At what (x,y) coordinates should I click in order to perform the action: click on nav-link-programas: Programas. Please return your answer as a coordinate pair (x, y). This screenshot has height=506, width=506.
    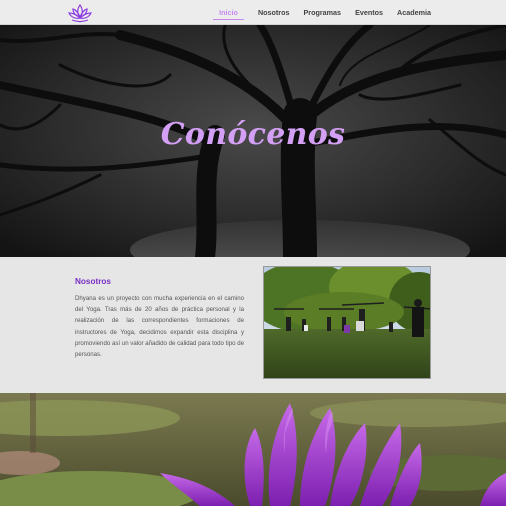
    Looking at the image, I should click on (323, 12).